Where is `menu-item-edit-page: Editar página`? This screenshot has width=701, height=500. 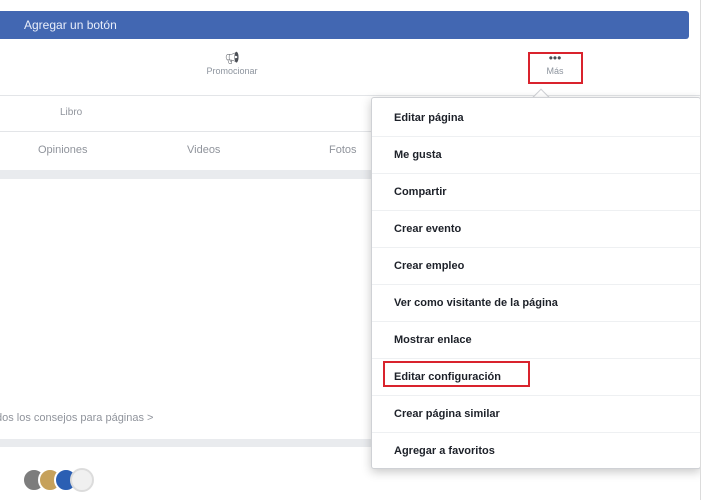
menu-item-edit-page: Editar página is located at coordinates (536, 118).